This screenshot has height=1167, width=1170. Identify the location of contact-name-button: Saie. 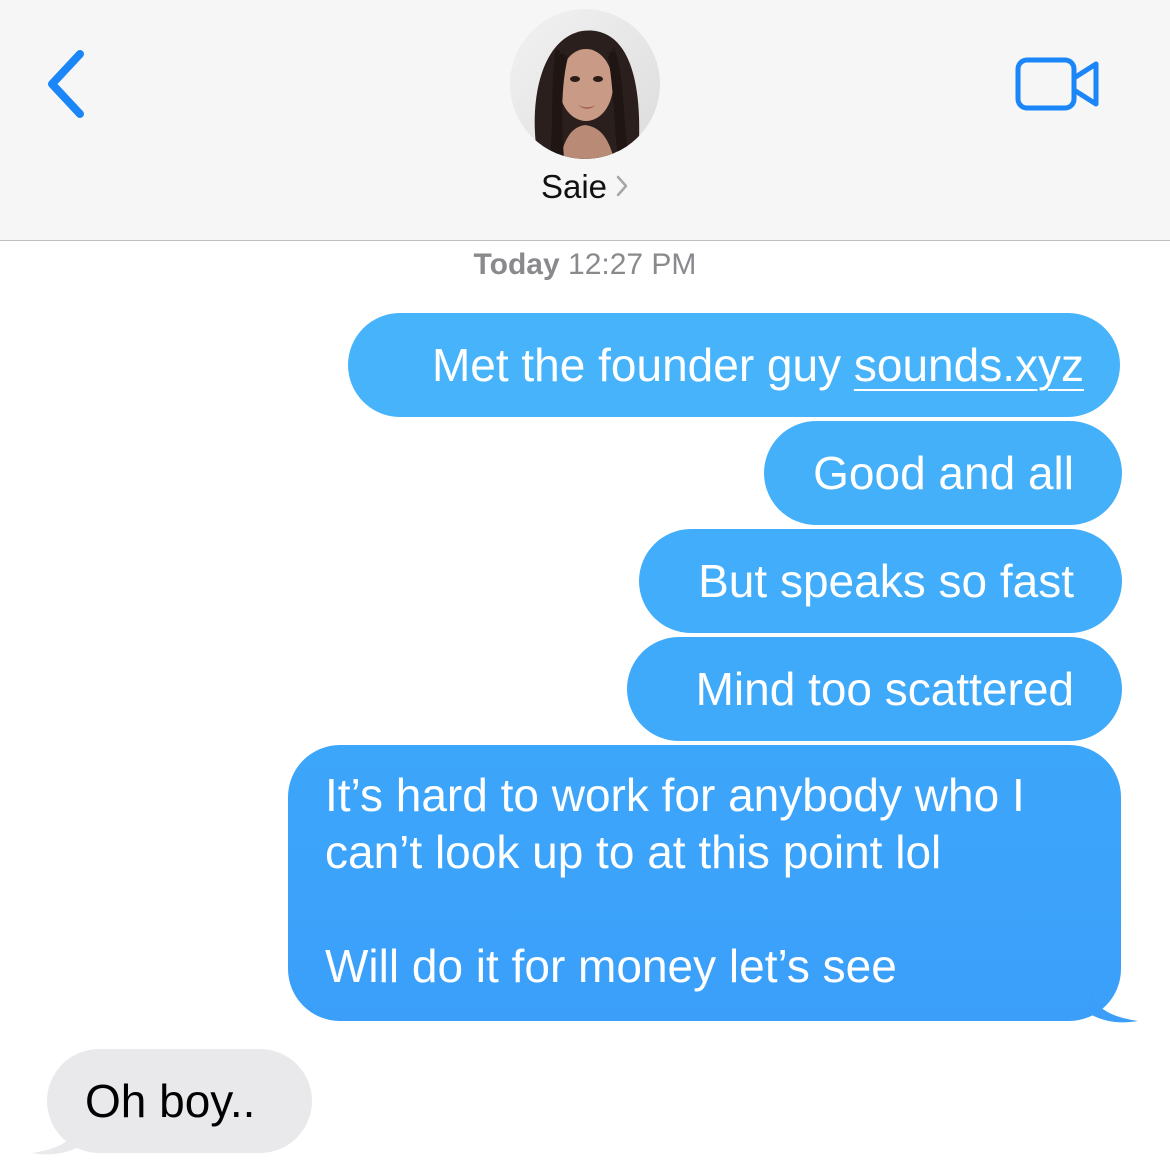
(585, 188).